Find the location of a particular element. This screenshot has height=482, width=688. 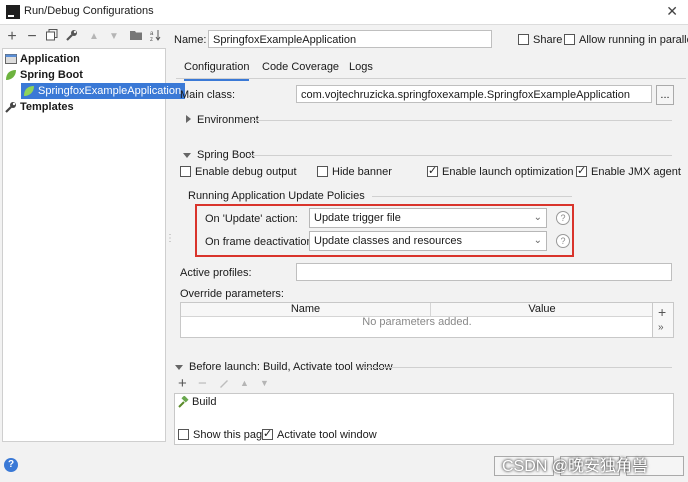

tree-item-label: Application is located at coordinates (50, 59).